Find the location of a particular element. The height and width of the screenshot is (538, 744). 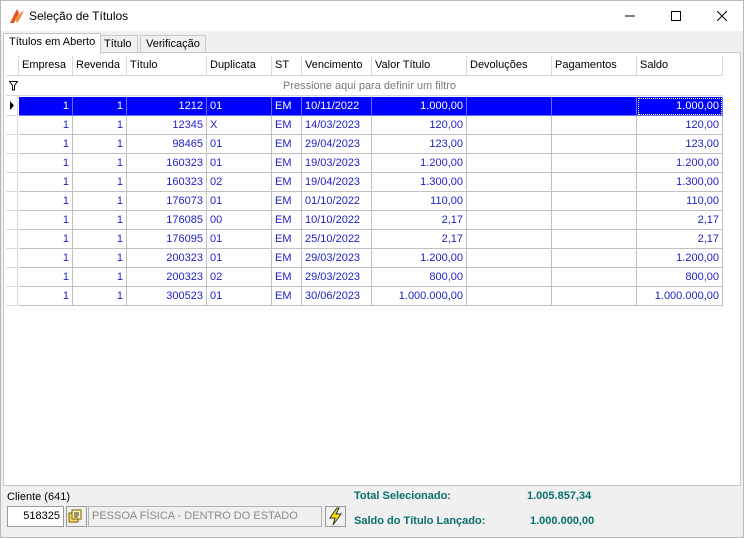

cell-vencimento: 10/10/2022 is located at coordinates (337, 220).